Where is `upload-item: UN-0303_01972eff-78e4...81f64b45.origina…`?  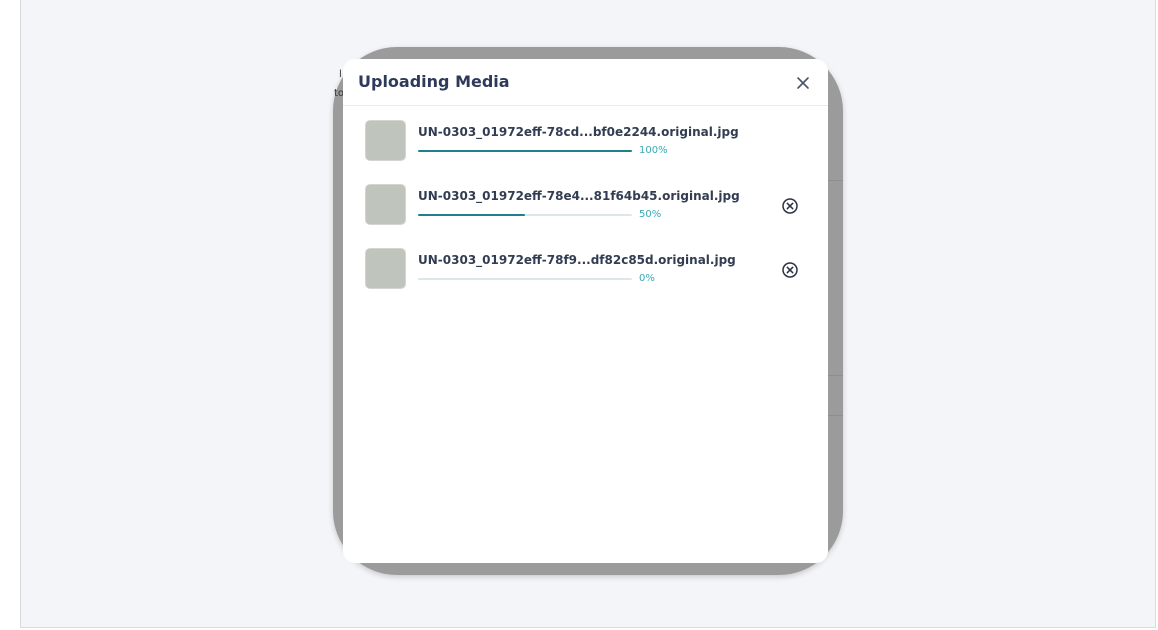 upload-item: UN-0303_01972eff-78e4...81f64b45.origina… is located at coordinates (585, 206).